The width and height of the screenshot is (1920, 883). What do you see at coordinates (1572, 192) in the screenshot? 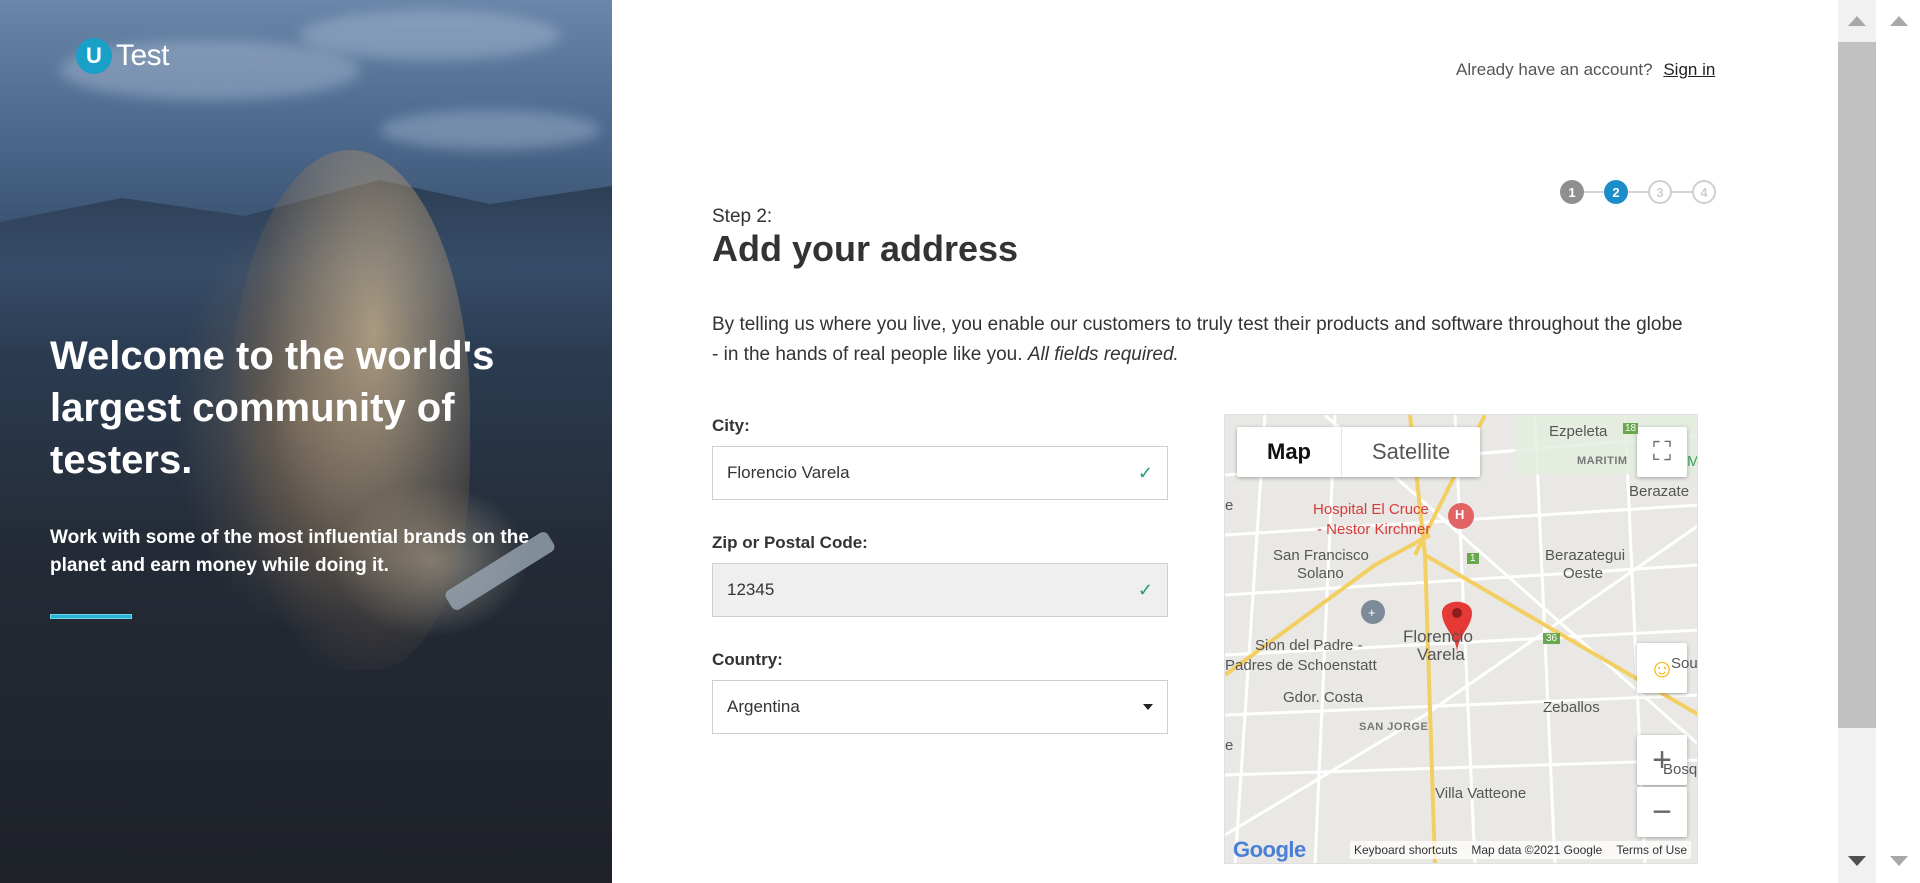
I see `step-1: 1` at bounding box center [1572, 192].